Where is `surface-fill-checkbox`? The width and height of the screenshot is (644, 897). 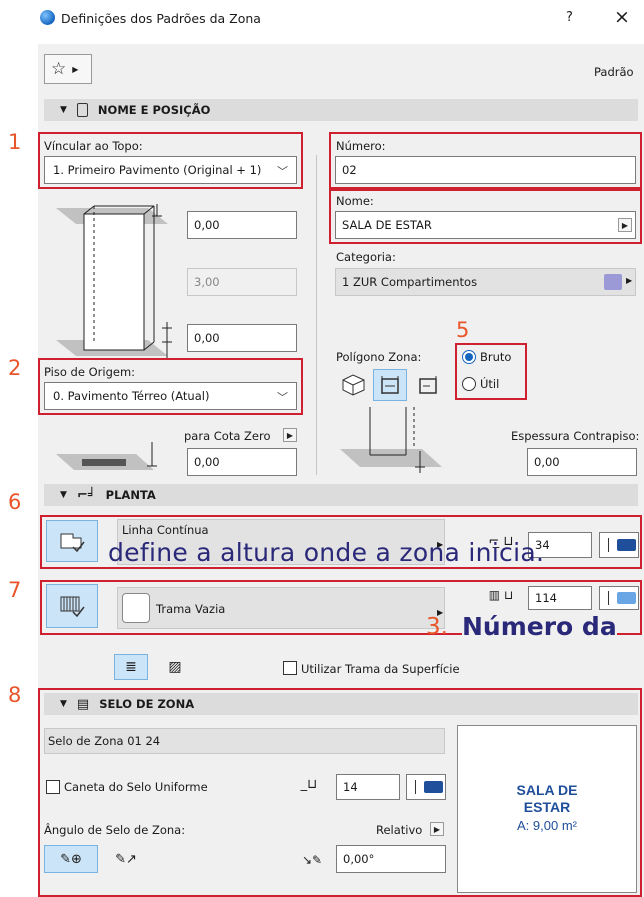
surface-fill-checkbox is located at coordinates (290, 668).